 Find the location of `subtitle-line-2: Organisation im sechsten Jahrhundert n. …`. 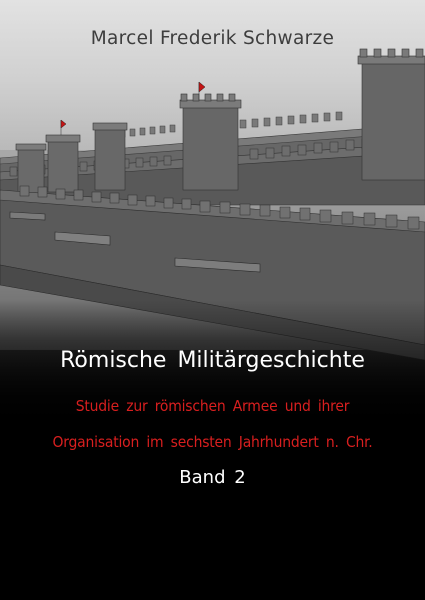

subtitle-line-2: Organisation im sechsten Jahrhundert n. … is located at coordinates (212, 442).